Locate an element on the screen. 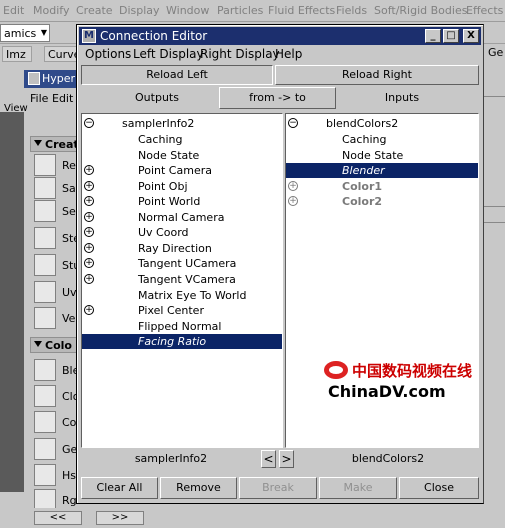  menu-edit: Edit is located at coordinates (13, 10).